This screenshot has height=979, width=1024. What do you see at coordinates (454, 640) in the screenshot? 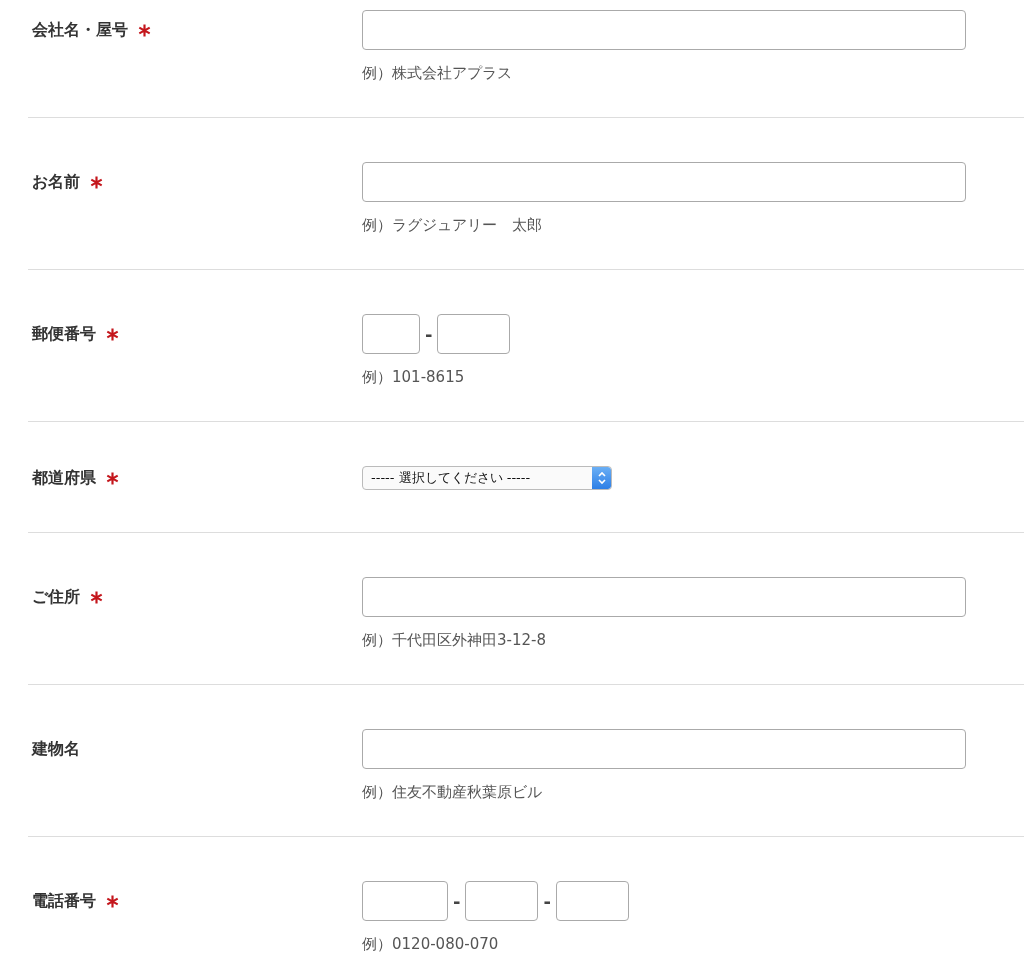
I see `example-hint: 例）千代田区外神田3-12-8` at bounding box center [454, 640].